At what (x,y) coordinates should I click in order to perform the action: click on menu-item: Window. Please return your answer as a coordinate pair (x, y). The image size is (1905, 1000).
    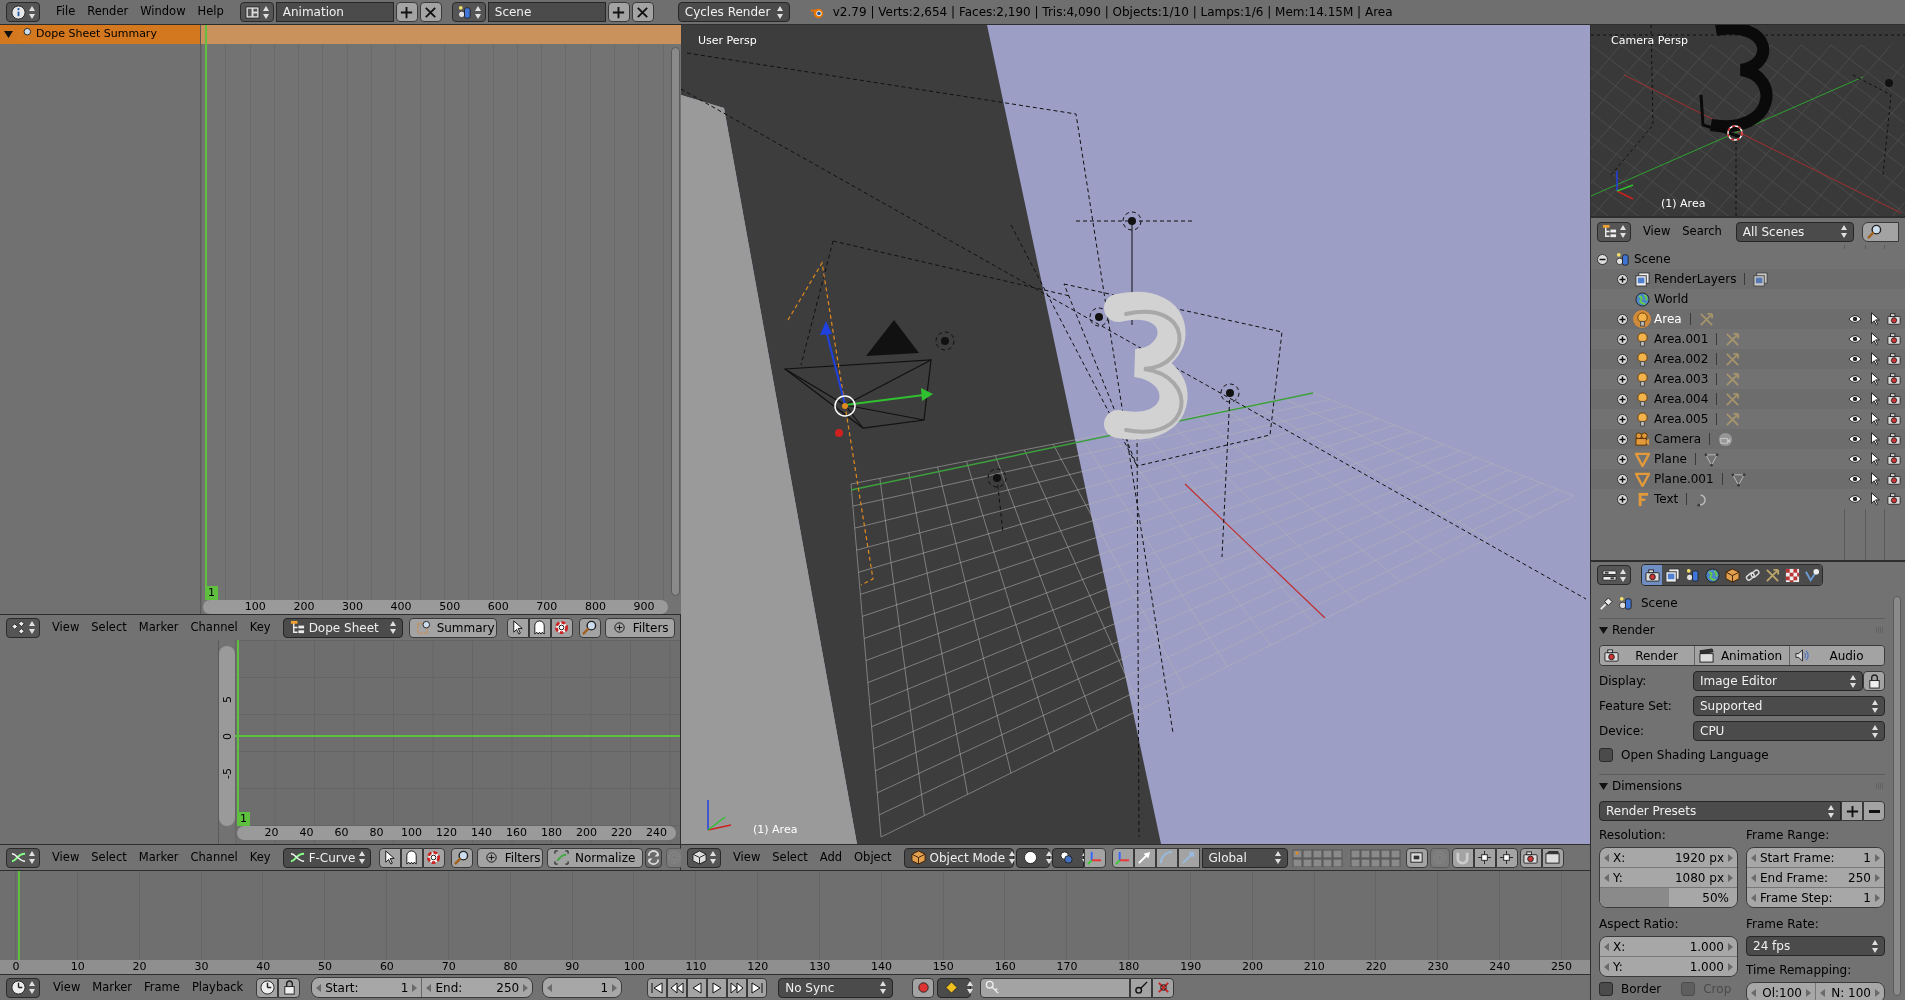
    Looking at the image, I should click on (163, 12).